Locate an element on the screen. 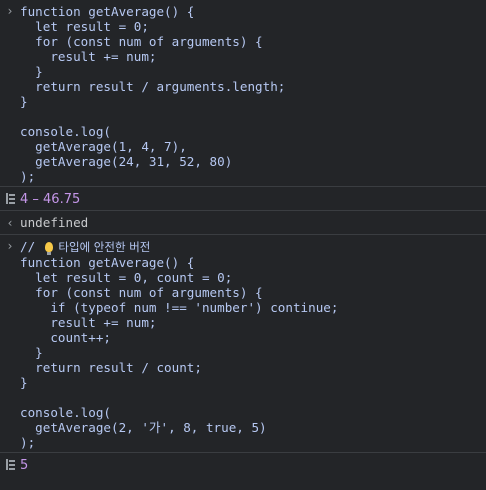 This screenshot has width=486, height=490. console-log-output-2: 5 is located at coordinates (243, 465).